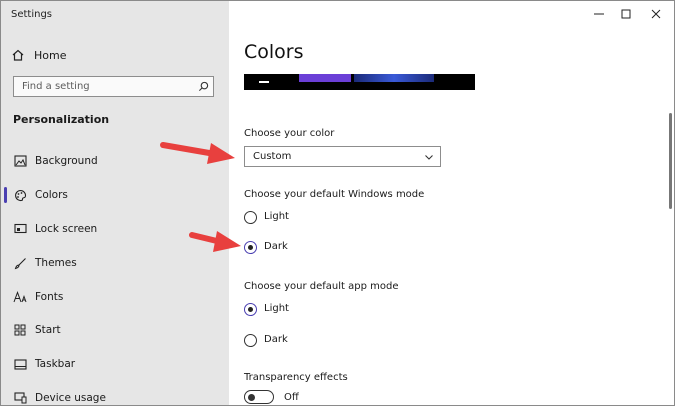 The width and height of the screenshot is (675, 406). What do you see at coordinates (272, 156) in the screenshot?
I see `choose-color-value: Custom` at bounding box center [272, 156].